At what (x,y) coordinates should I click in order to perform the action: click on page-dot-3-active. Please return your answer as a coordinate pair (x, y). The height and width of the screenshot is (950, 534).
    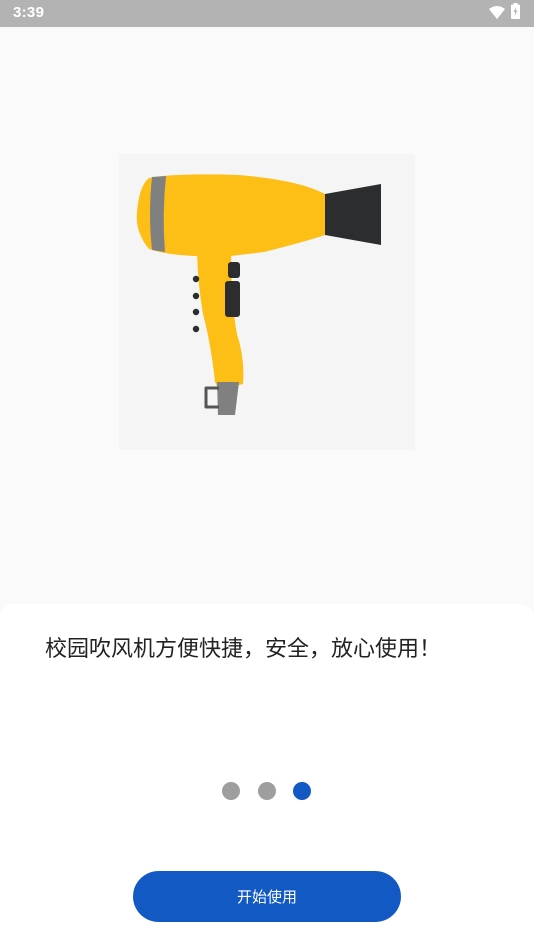
    Looking at the image, I should click on (302, 791).